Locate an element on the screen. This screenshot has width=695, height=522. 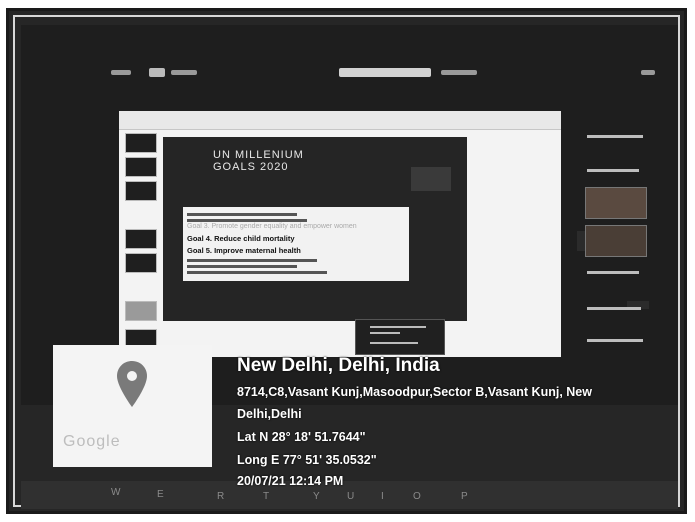
location-title: New Delhi, Delhi, India is located at coordinates (338, 365).